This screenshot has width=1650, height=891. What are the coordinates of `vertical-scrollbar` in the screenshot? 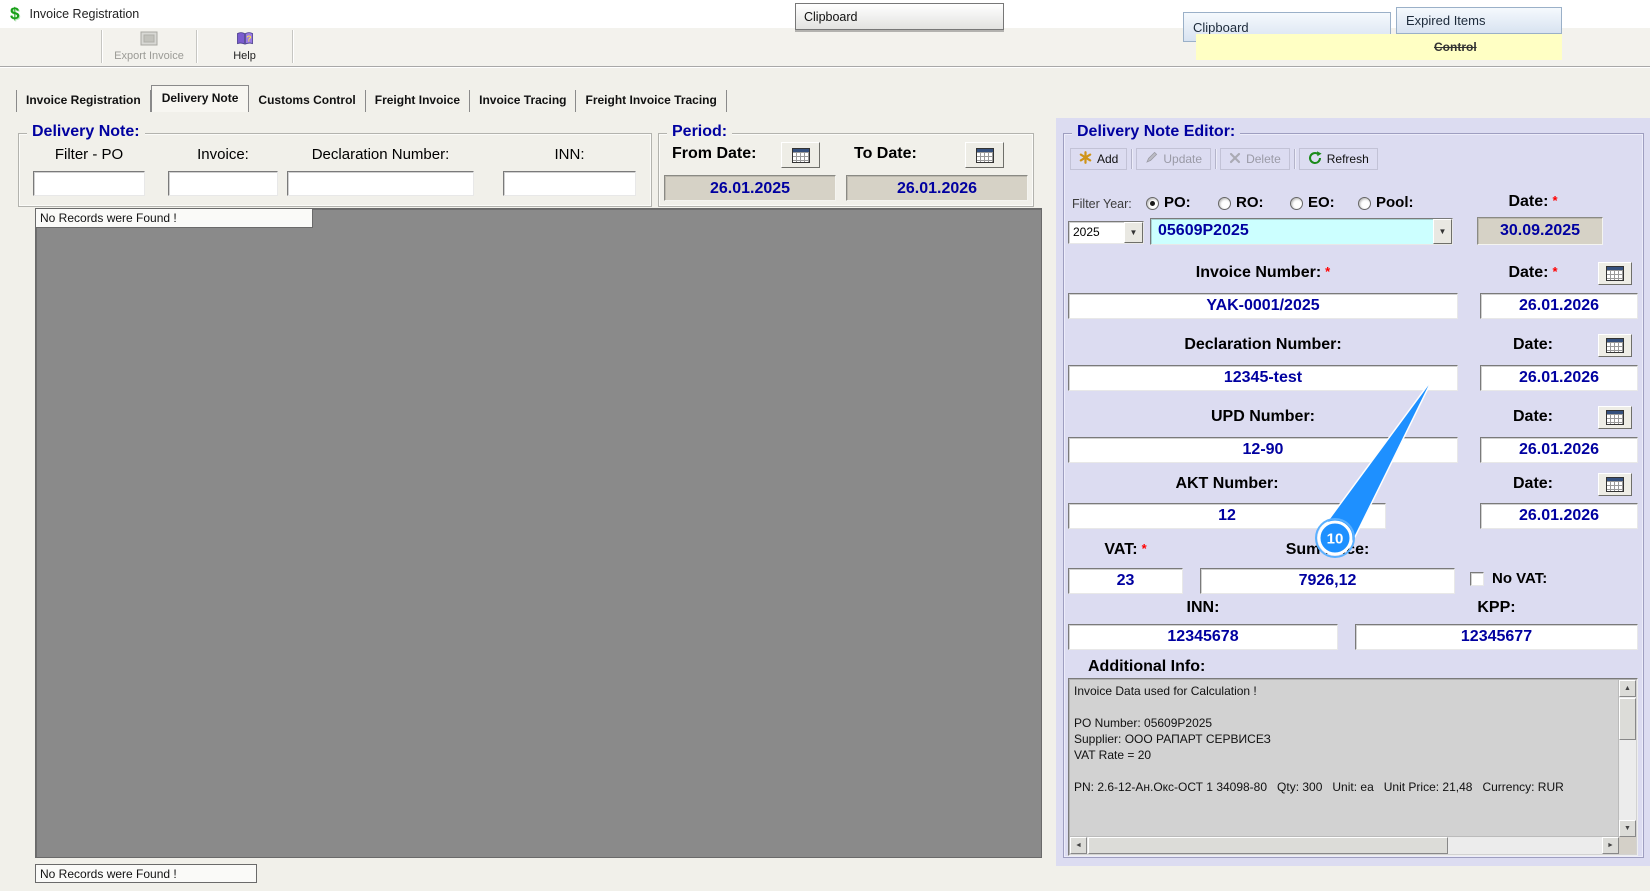 It's located at (1627, 758).